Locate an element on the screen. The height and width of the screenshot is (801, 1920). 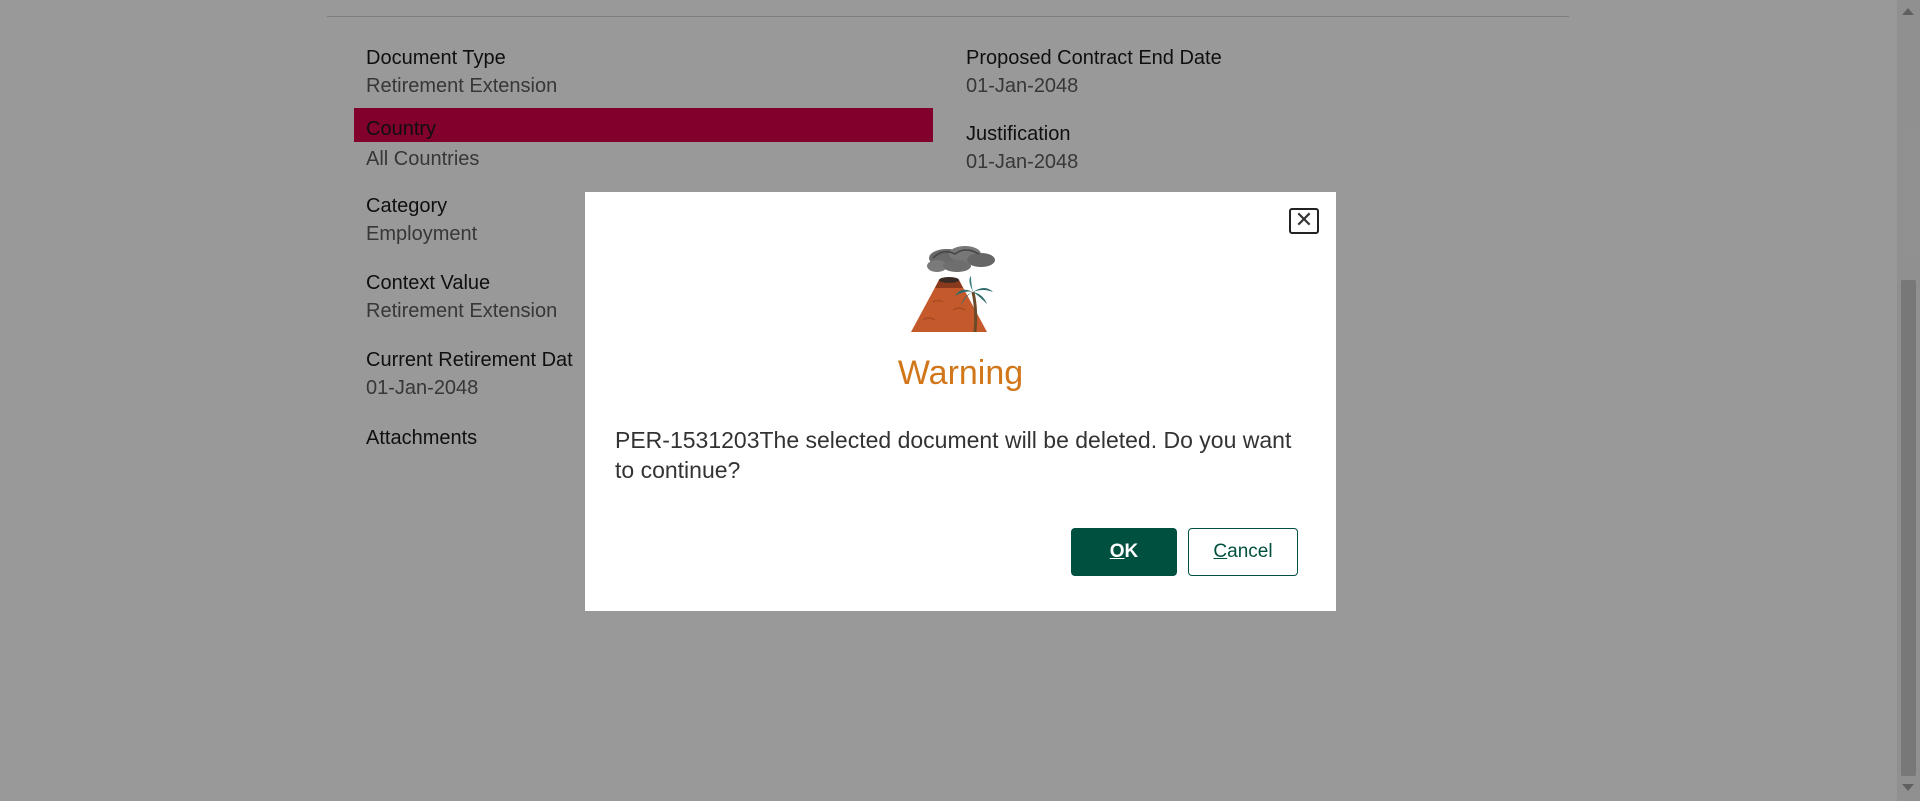
dialog-title: Warning is located at coordinates (960, 373).